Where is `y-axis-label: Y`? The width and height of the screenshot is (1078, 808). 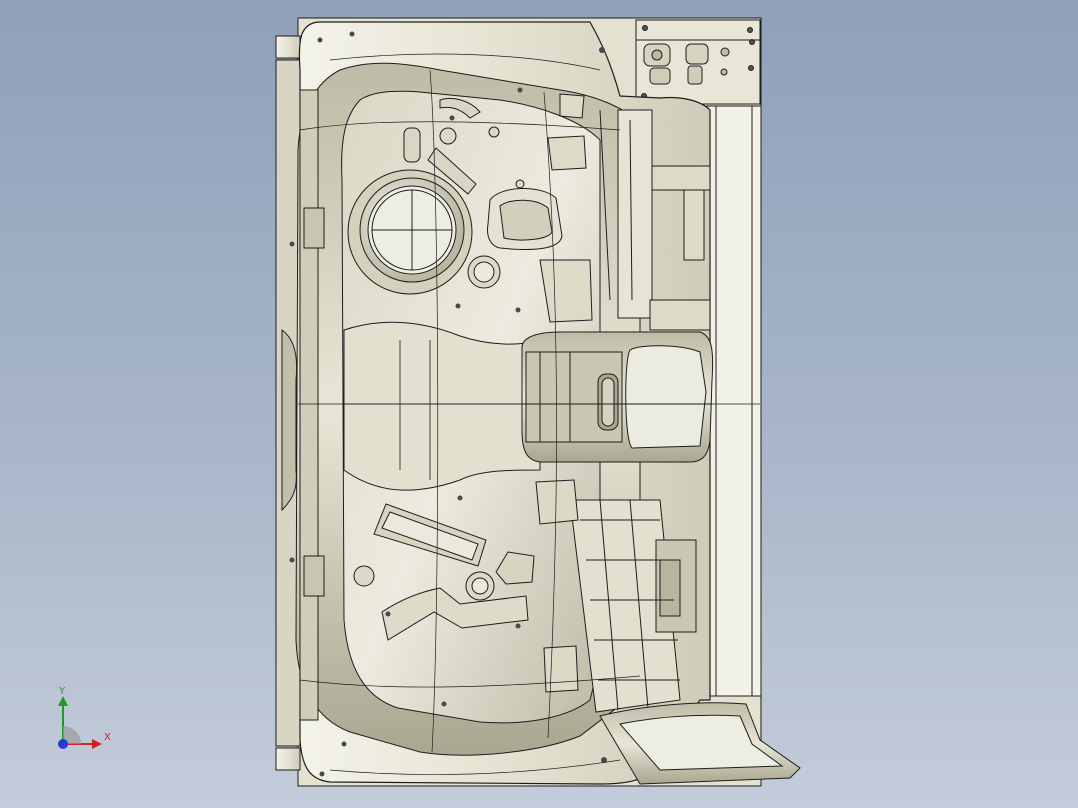
y-axis-label: Y is located at coordinates (62, 691).